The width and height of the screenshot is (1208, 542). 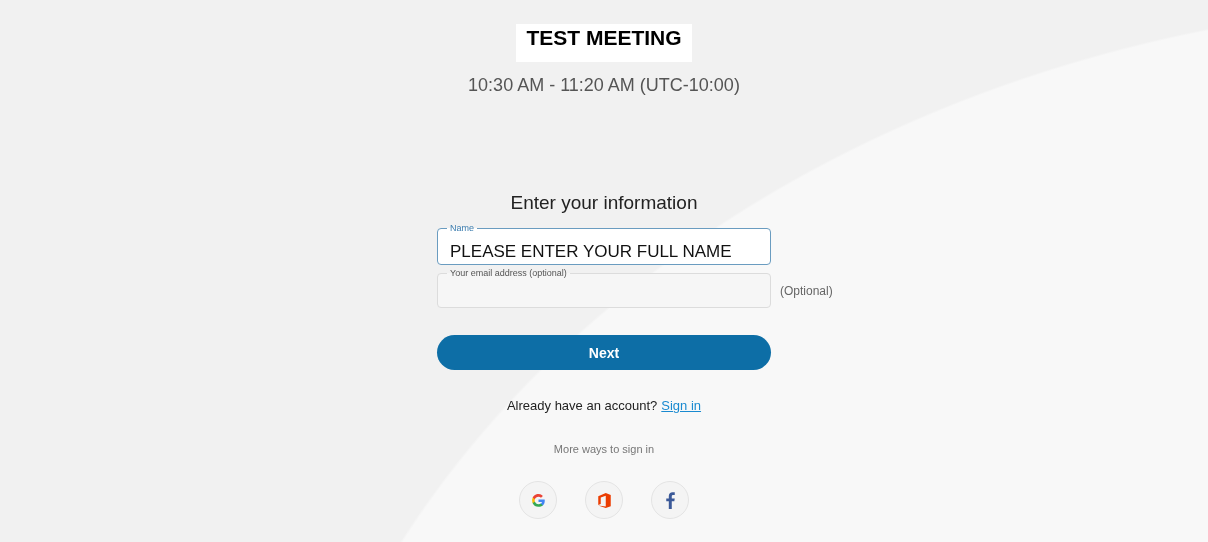 I want to click on more-ways-label: More ways to sign in, so click(x=604, y=449).